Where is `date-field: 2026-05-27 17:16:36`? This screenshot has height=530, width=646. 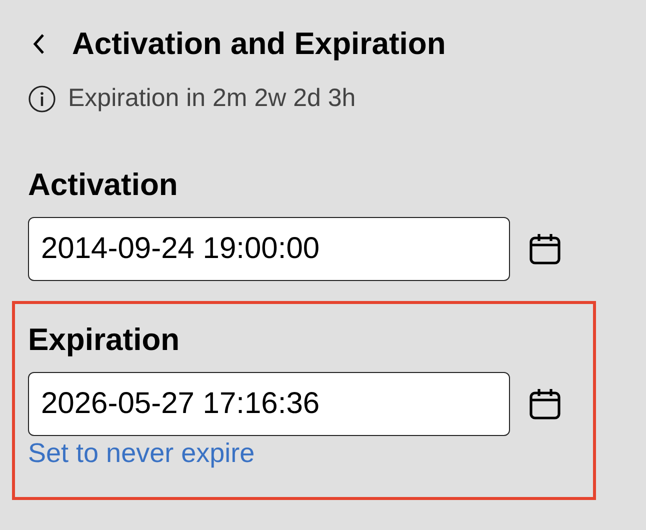
date-field: 2026-05-27 17:16:36 is located at coordinates (269, 404).